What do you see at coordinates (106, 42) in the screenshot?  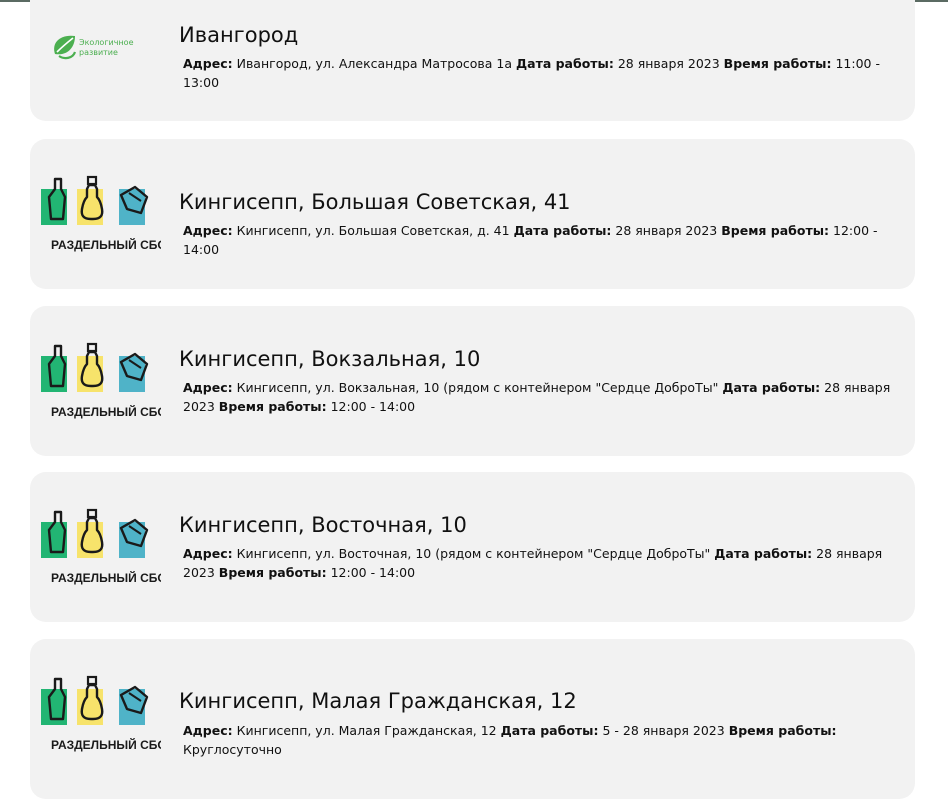 I see `eco-logo-line1: Экологичное` at bounding box center [106, 42].